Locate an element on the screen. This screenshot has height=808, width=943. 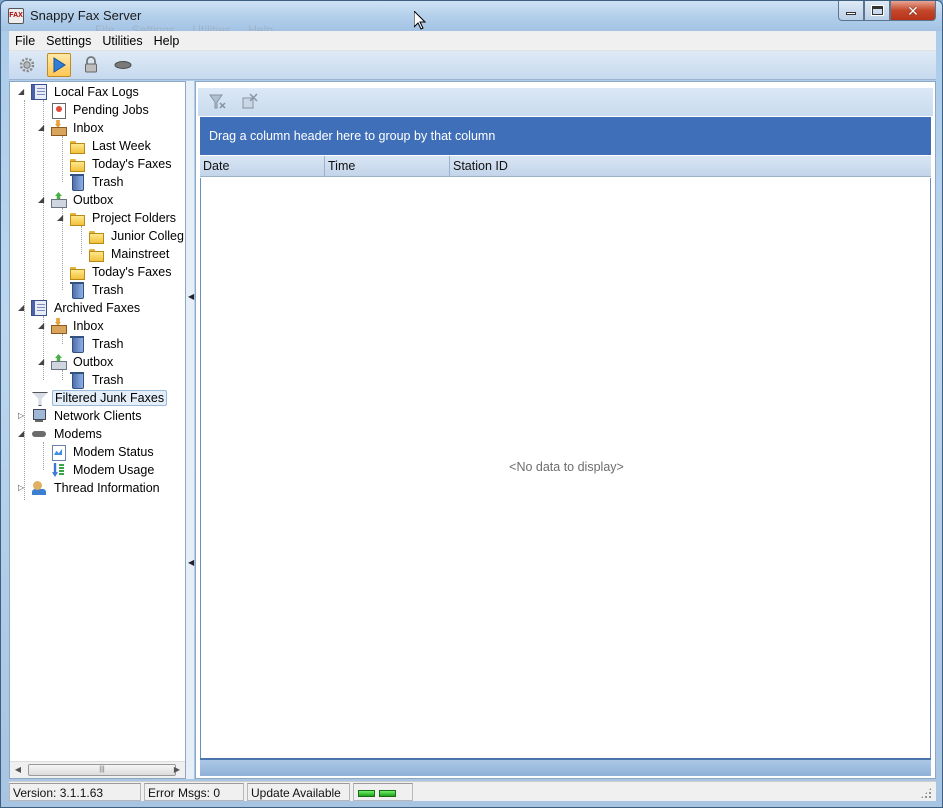
tree-label: Network Clients is located at coordinates (98, 416).